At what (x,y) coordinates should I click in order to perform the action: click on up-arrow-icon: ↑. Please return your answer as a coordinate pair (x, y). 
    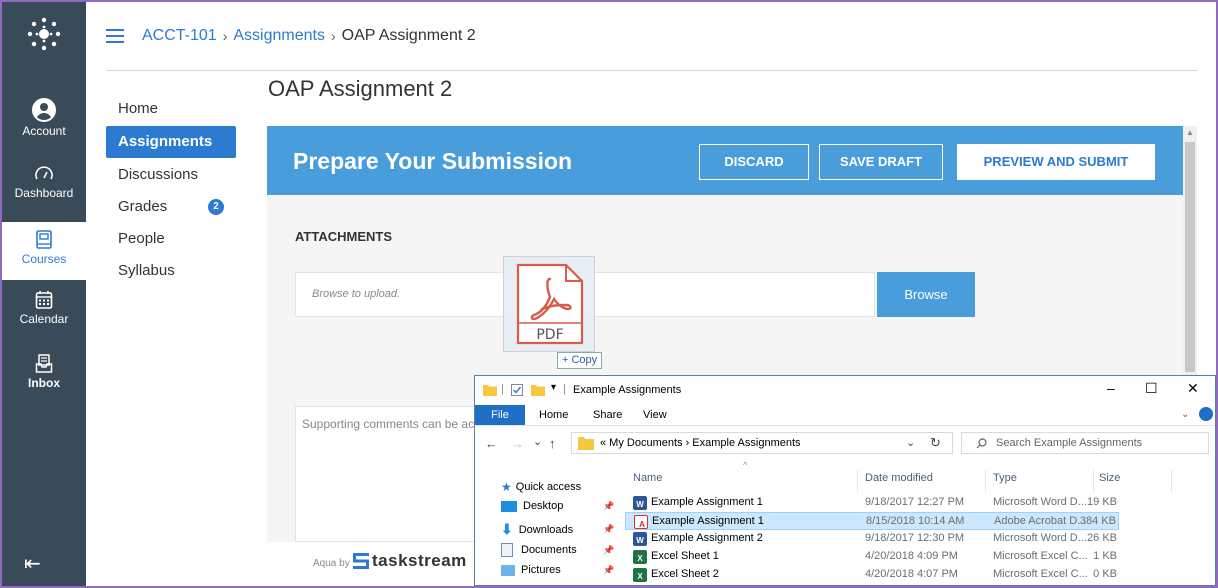
    Looking at the image, I should click on (552, 443).